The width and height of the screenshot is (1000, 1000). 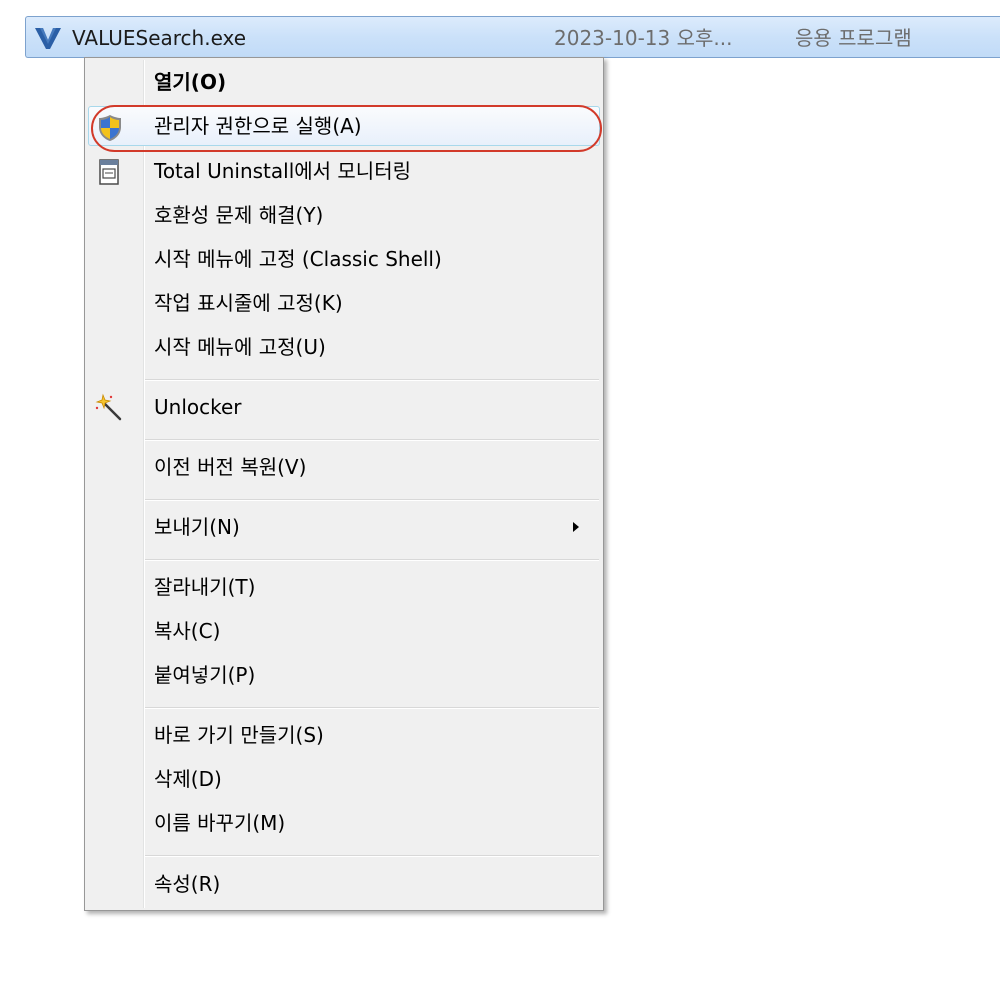 I want to click on menu-item-unlocker: Unlocker, so click(x=344, y=407).